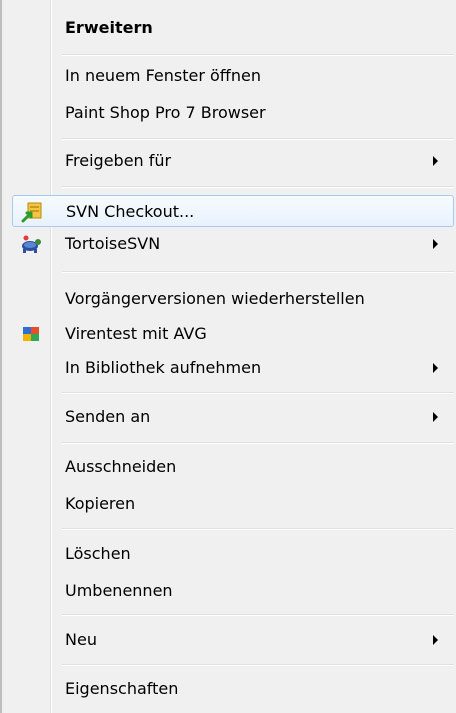  Describe the element at coordinates (233, 417) in the screenshot. I see `menu-item-send-to: Senden an` at that location.